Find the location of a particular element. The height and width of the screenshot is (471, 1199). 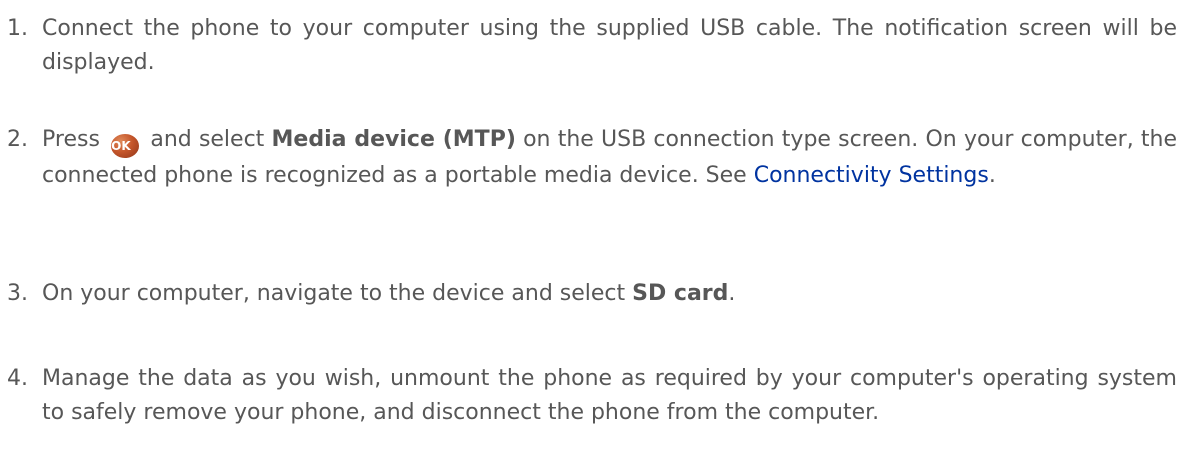

ok-button-icon: OK is located at coordinates (125, 146).